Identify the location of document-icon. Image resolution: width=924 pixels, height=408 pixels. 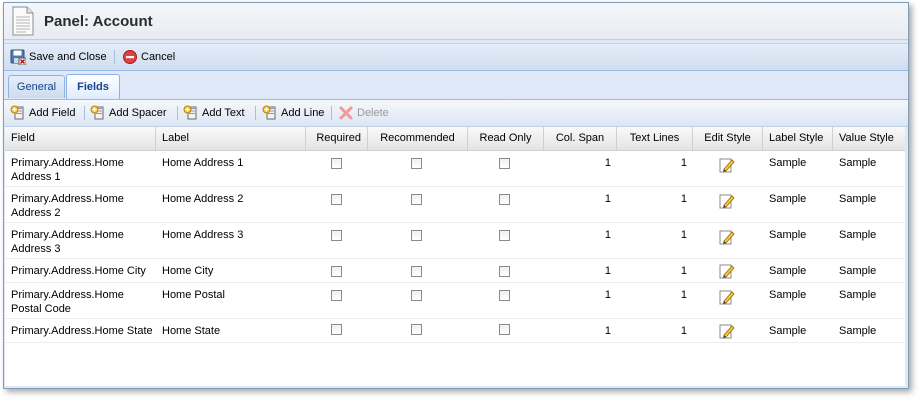
(23, 21).